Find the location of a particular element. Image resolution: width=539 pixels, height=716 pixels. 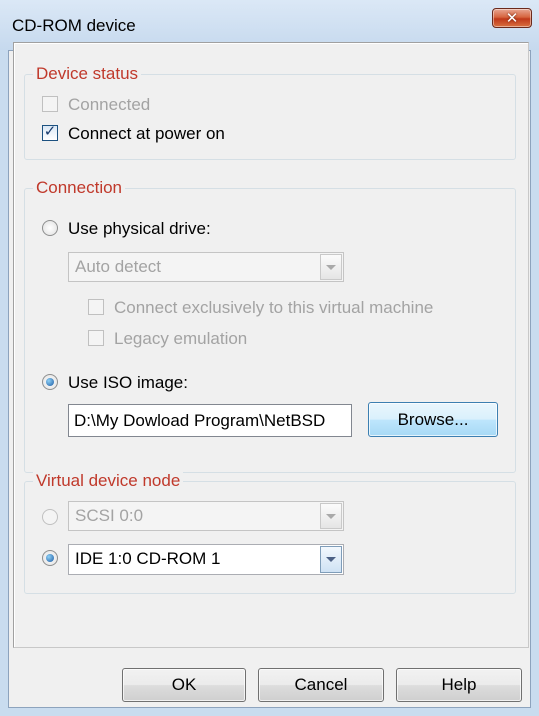

connection-group-label: Connection is located at coordinates (79, 188).